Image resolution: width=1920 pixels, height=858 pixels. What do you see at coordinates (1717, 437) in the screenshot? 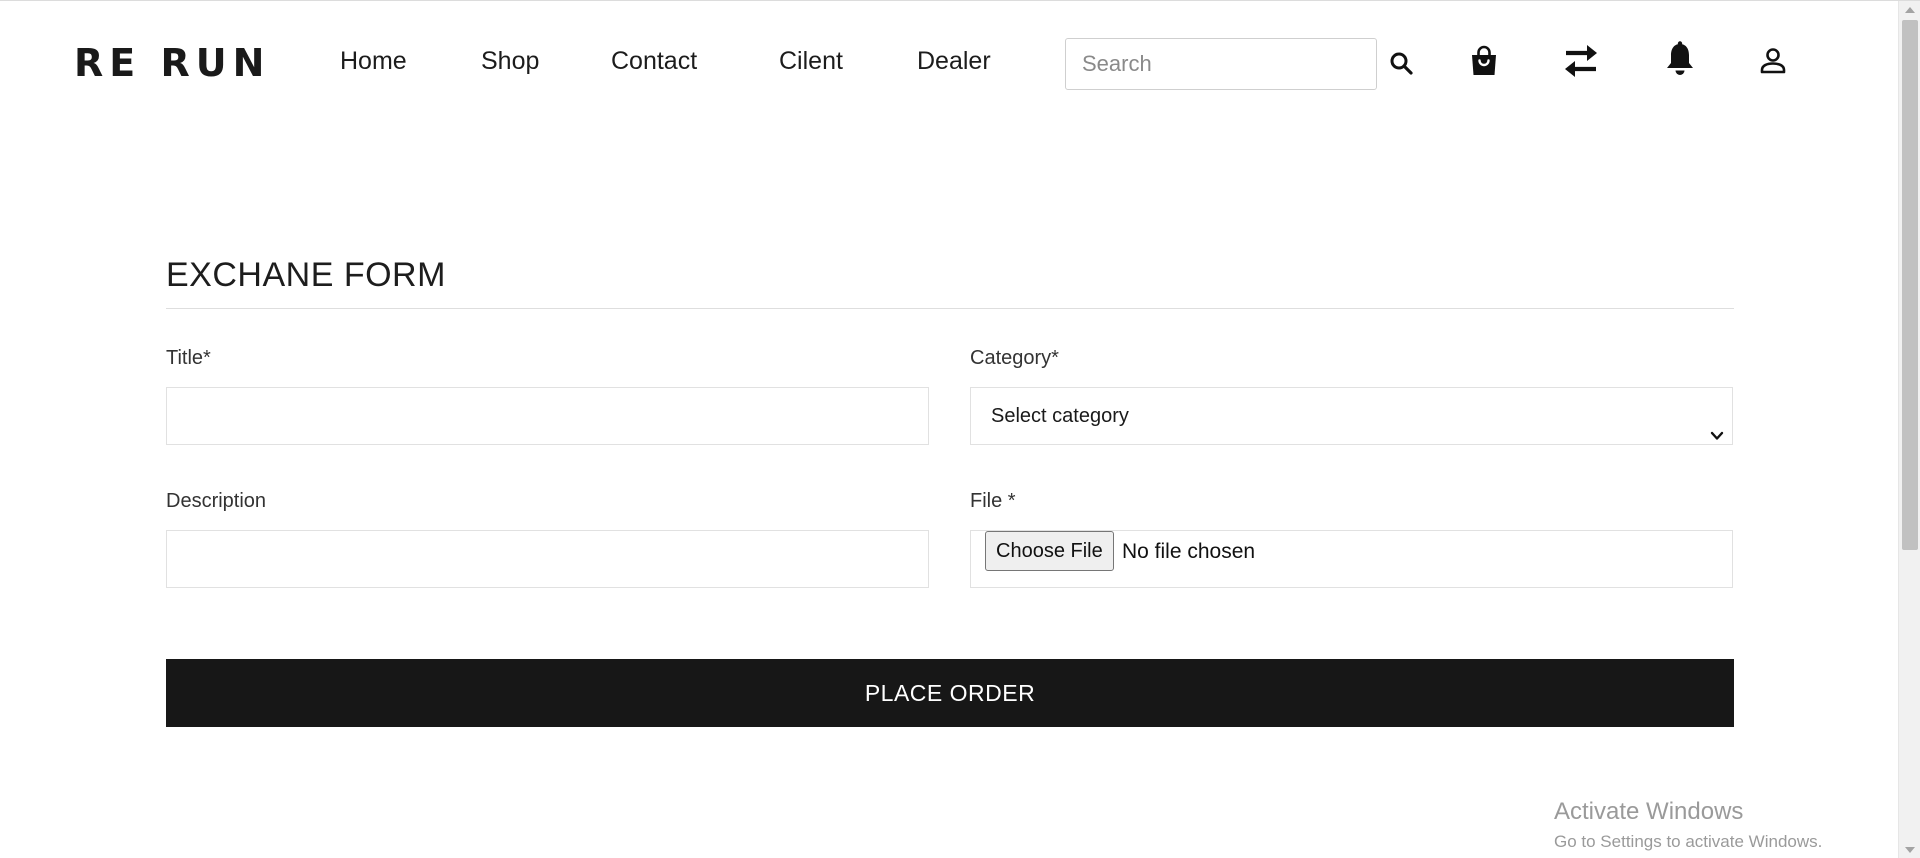
I see `chevron-down-icon` at bounding box center [1717, 437].